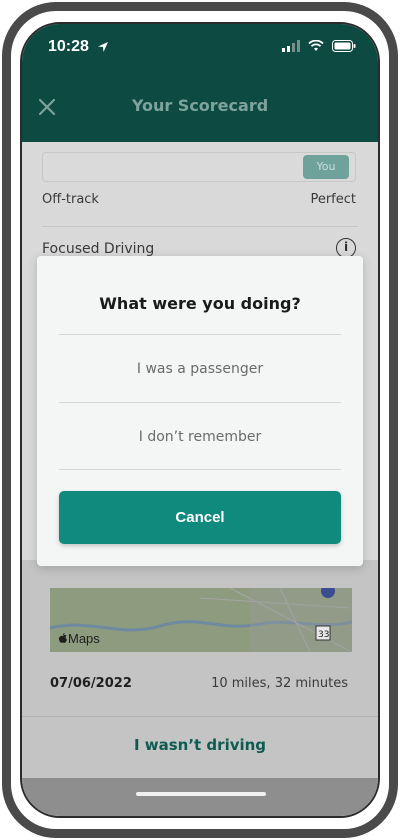 This screenshot has width=400, height=840. I want to click on not-driving-button: I wasn’t driving, so click(200, 745).